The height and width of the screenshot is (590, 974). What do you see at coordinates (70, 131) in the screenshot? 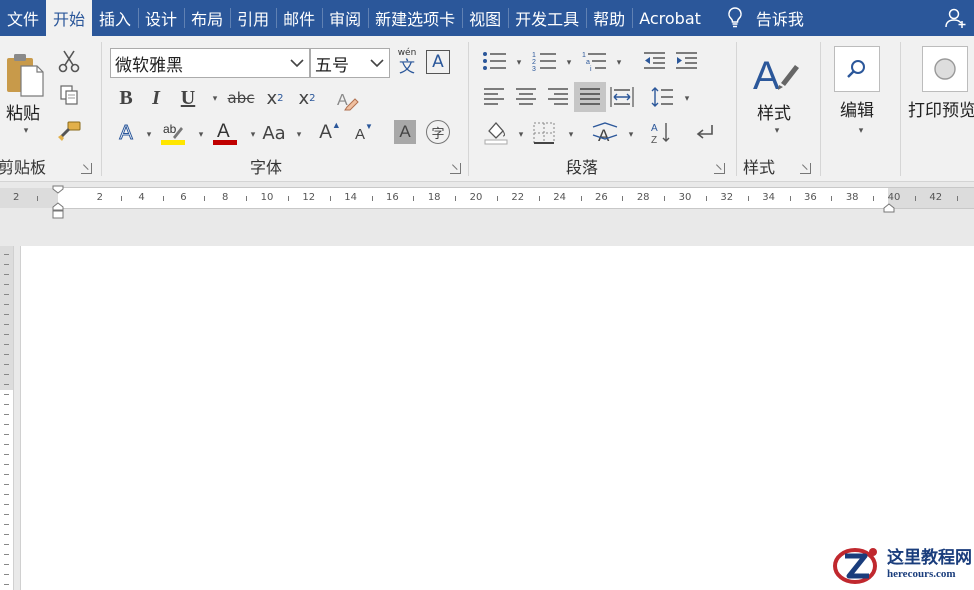
I see `format-painter-icon` at bounding box center [70, 131].